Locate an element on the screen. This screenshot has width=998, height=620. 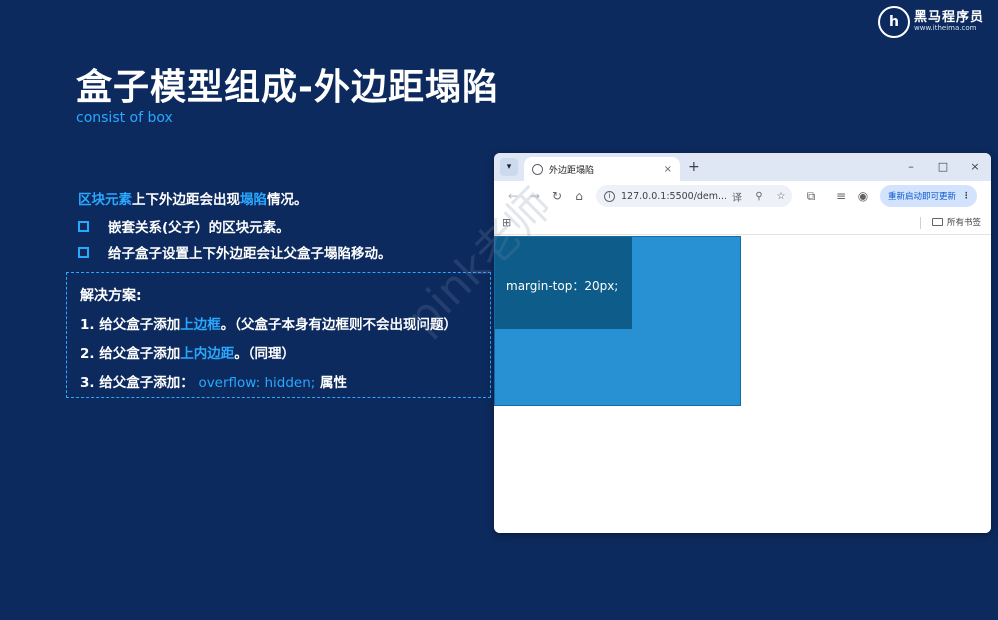
logo: h 黑马程序员 www.itheima.com is located at coordinates (936, 22).